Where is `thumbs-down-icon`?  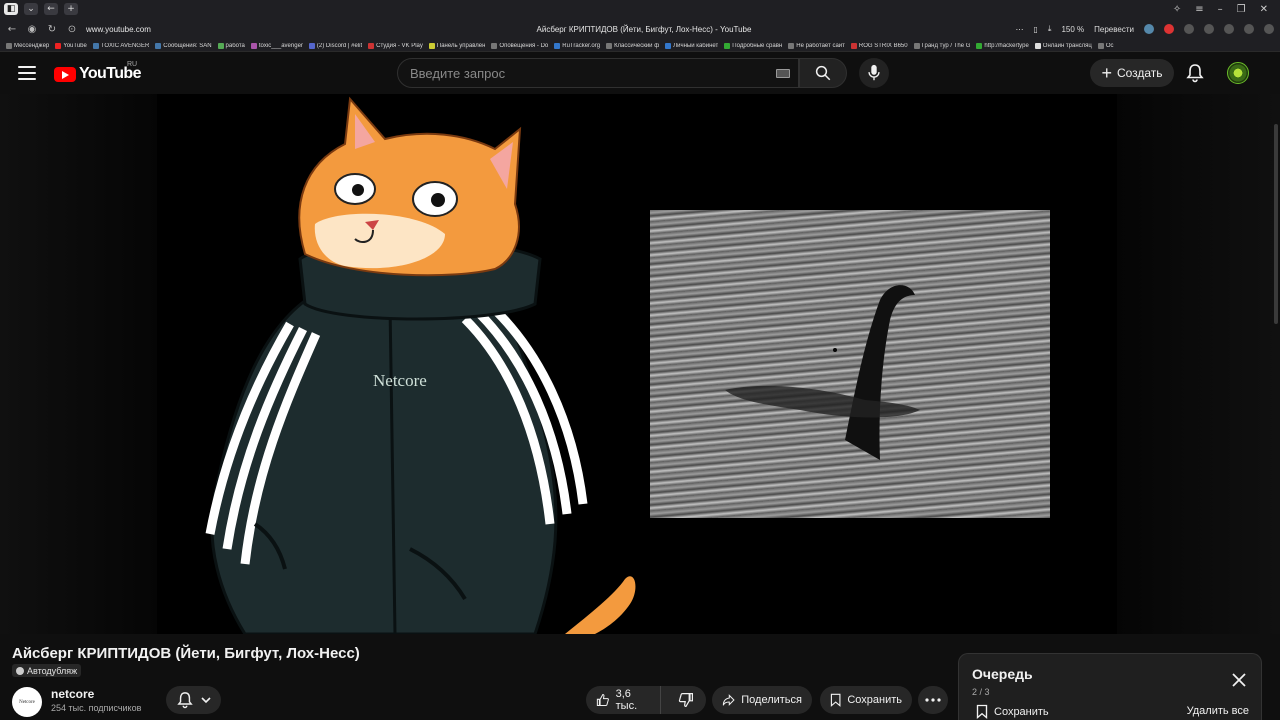
thumbs-down-icon is located at coordinates (686, 700).